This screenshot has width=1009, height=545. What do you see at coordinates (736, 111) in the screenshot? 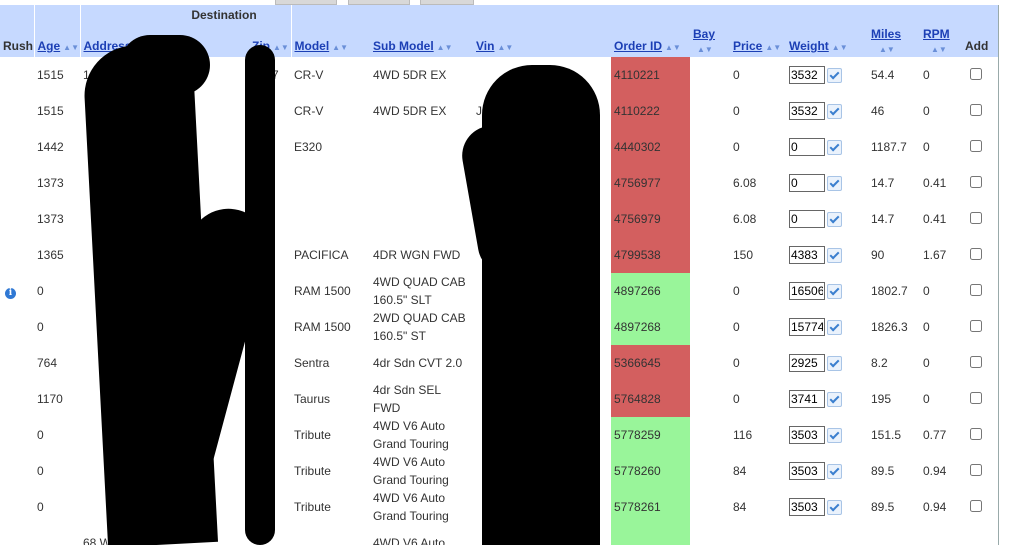
I see `price-cell: 0` at bounding box center [736, 111].